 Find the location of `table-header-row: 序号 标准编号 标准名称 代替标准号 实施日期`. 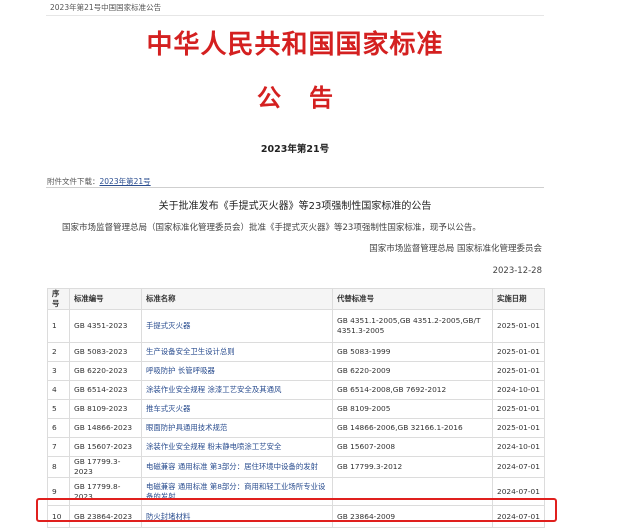

table-header-row: 序号 标准编号 标准名称 代替标准号 实施日期 is located at coordinates (296, 299).